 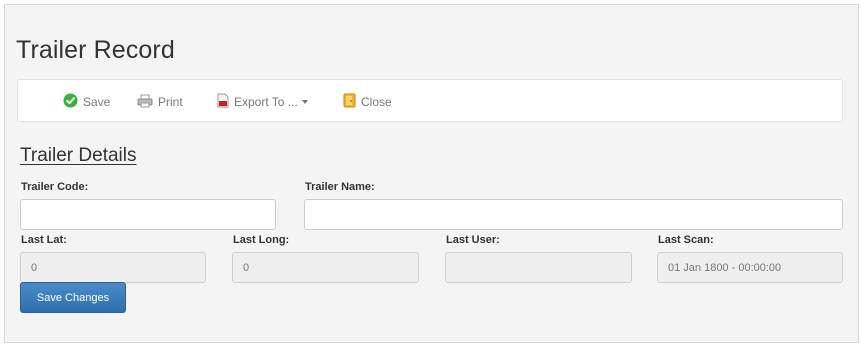 I want to click on last-long-label: Last Long:, so click(x=261, y=240).